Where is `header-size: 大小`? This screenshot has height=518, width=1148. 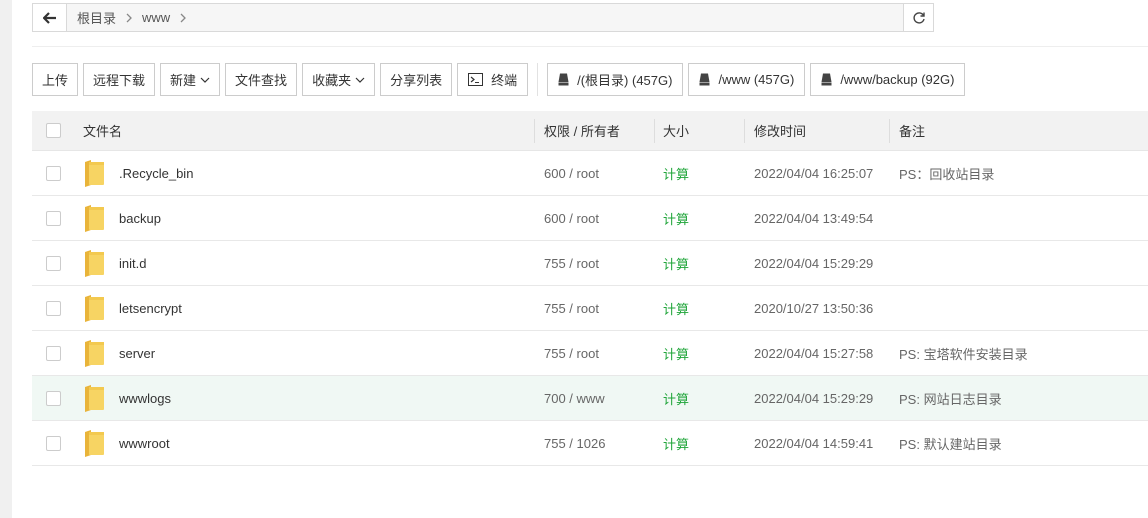
header-size: 大小 is located at coordinates (676, 130).